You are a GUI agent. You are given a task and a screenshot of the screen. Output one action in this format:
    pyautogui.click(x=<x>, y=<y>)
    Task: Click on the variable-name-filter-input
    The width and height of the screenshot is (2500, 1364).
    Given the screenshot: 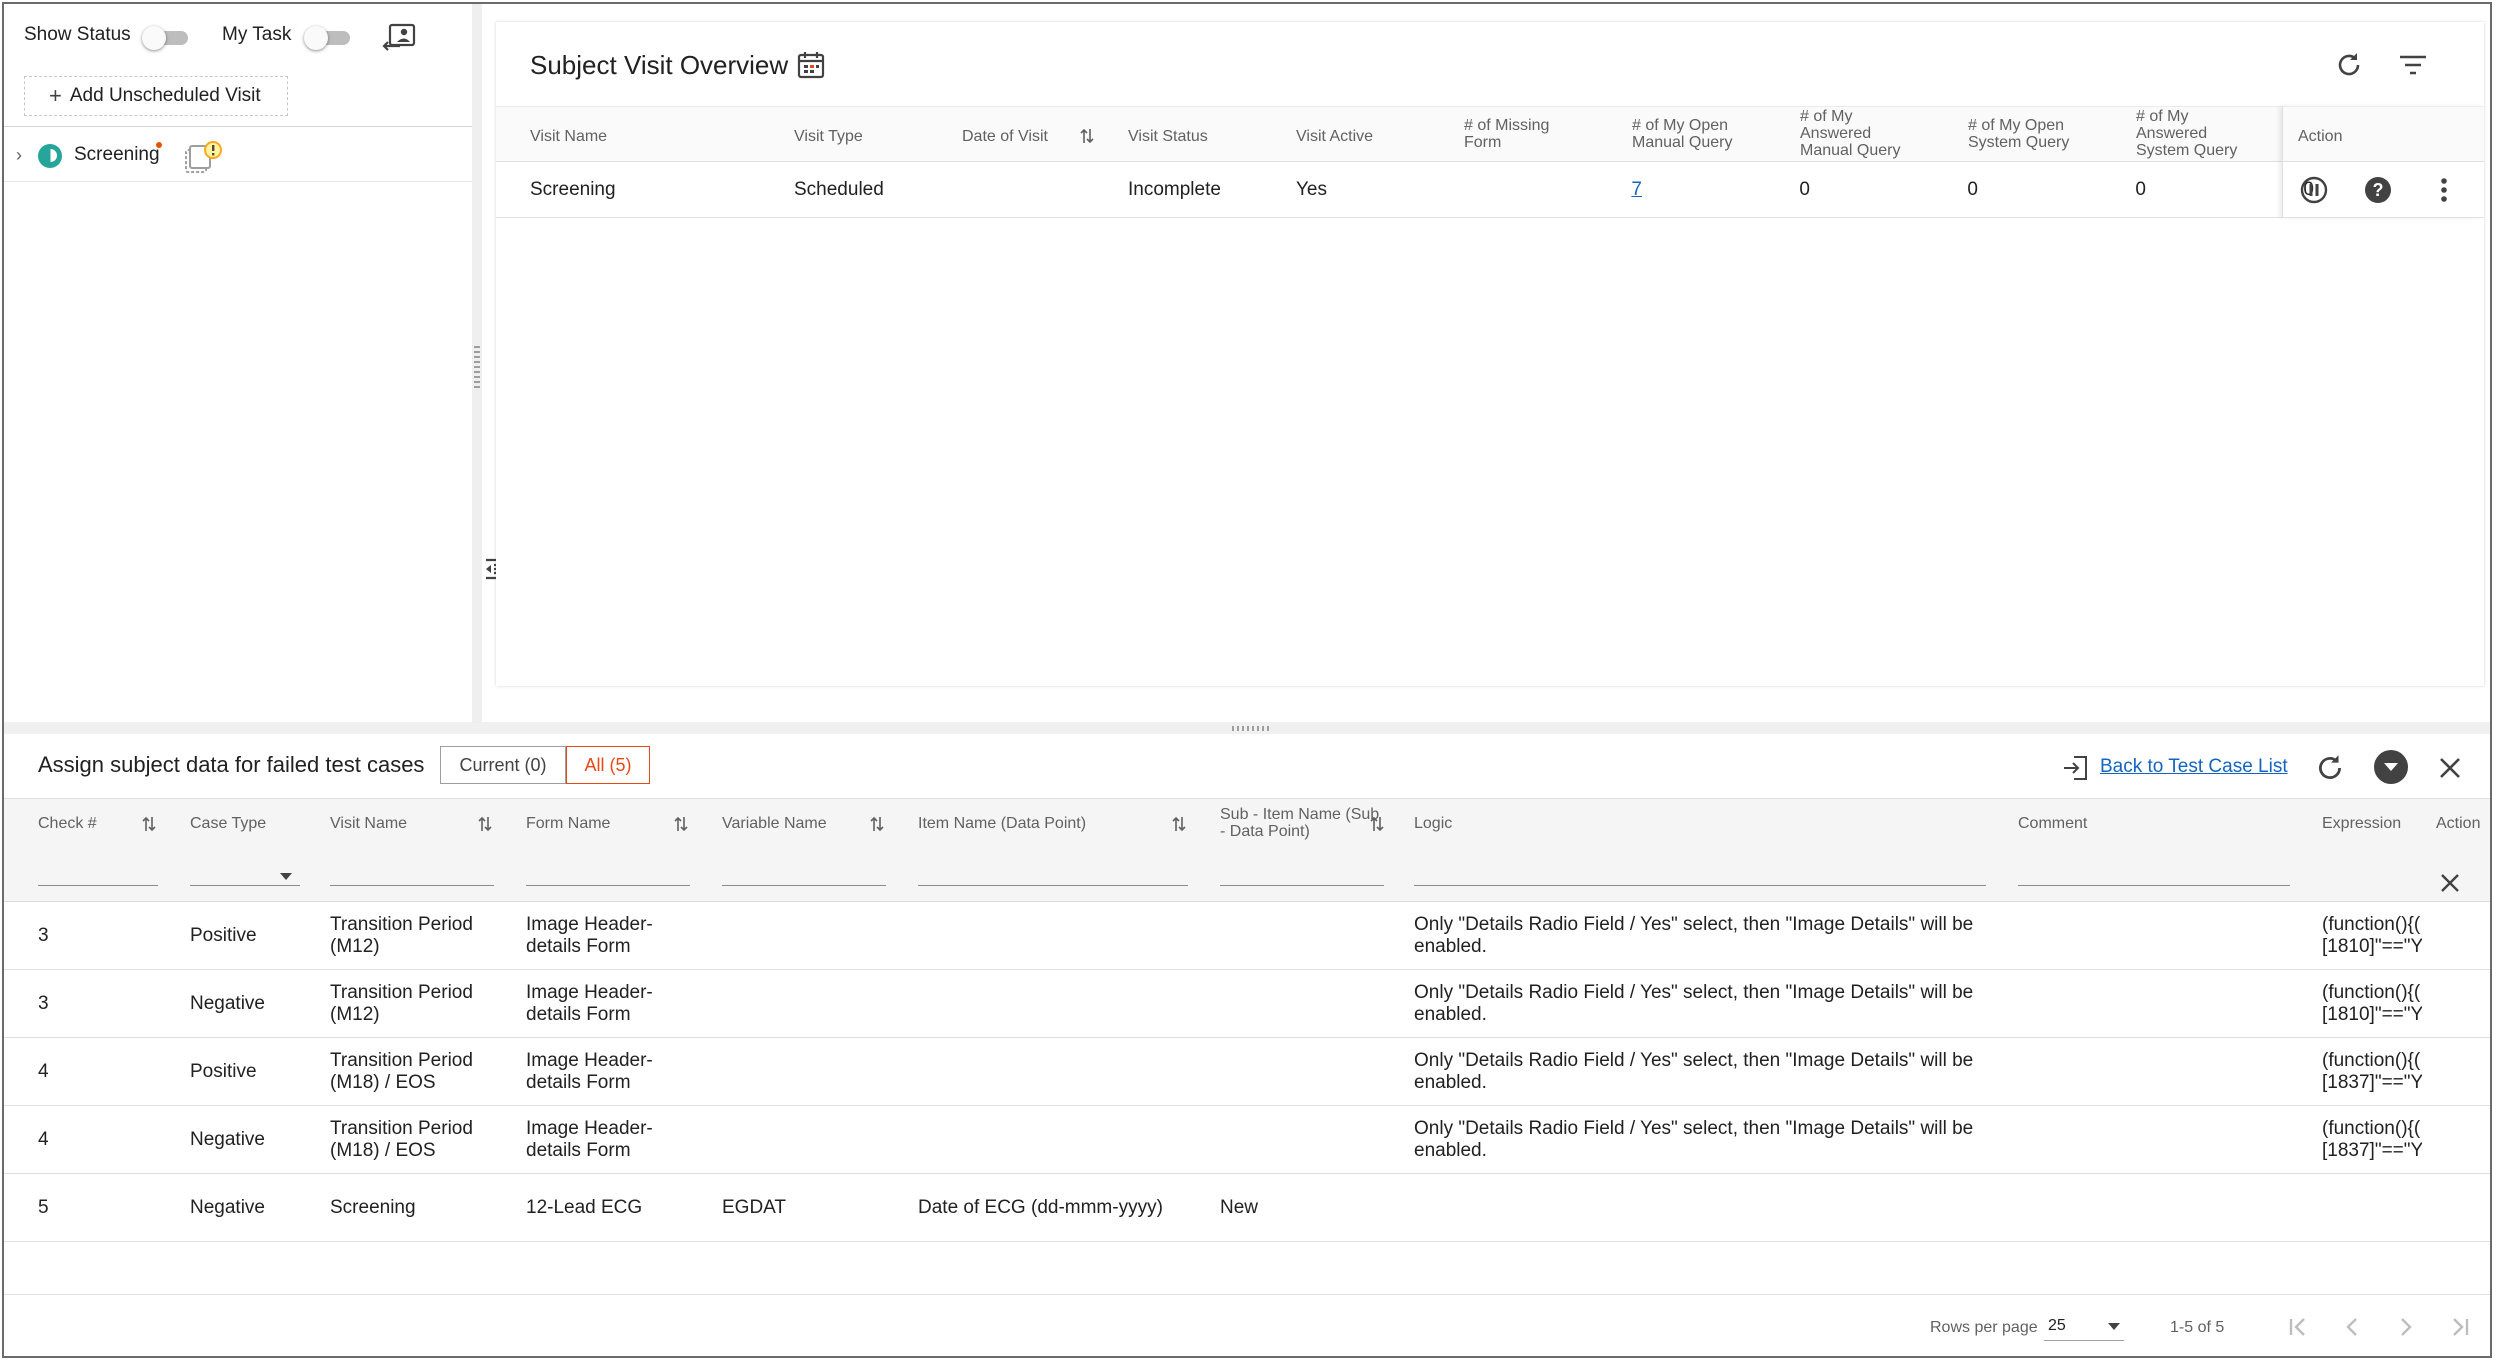 What is the action you would take?
    pyautogui.click(x=804, y=884)
    